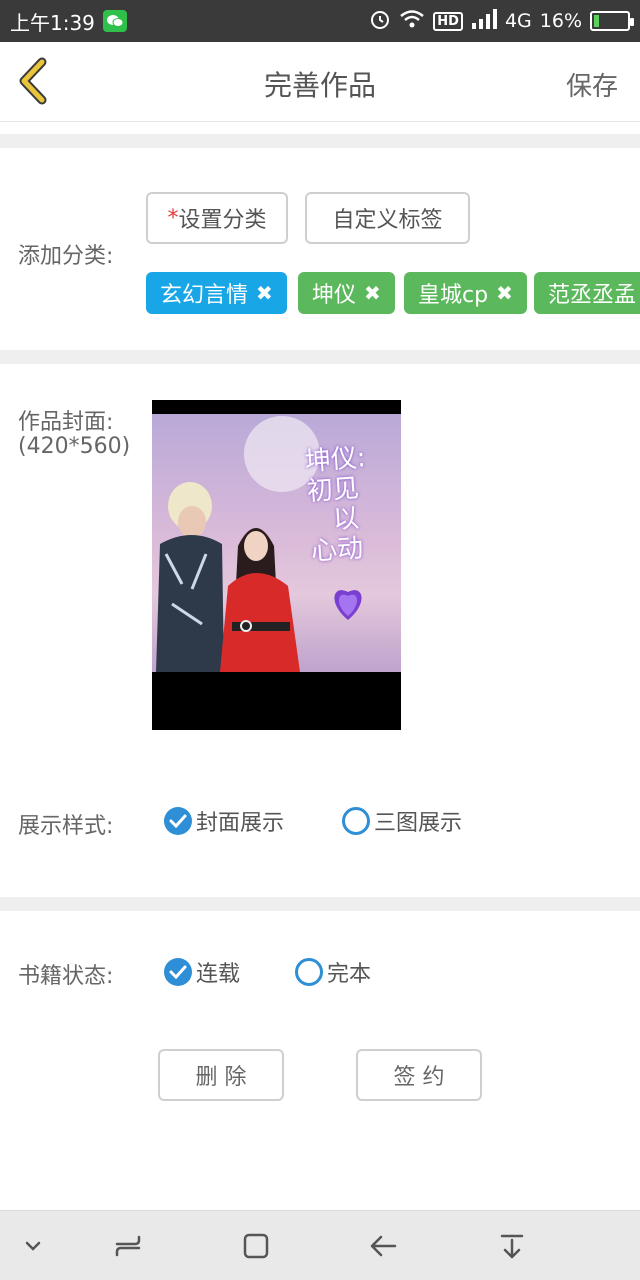  Describe the element at coordinates (33, 1246) in the screenshot. I see `collapse-nav-icon` at that location.